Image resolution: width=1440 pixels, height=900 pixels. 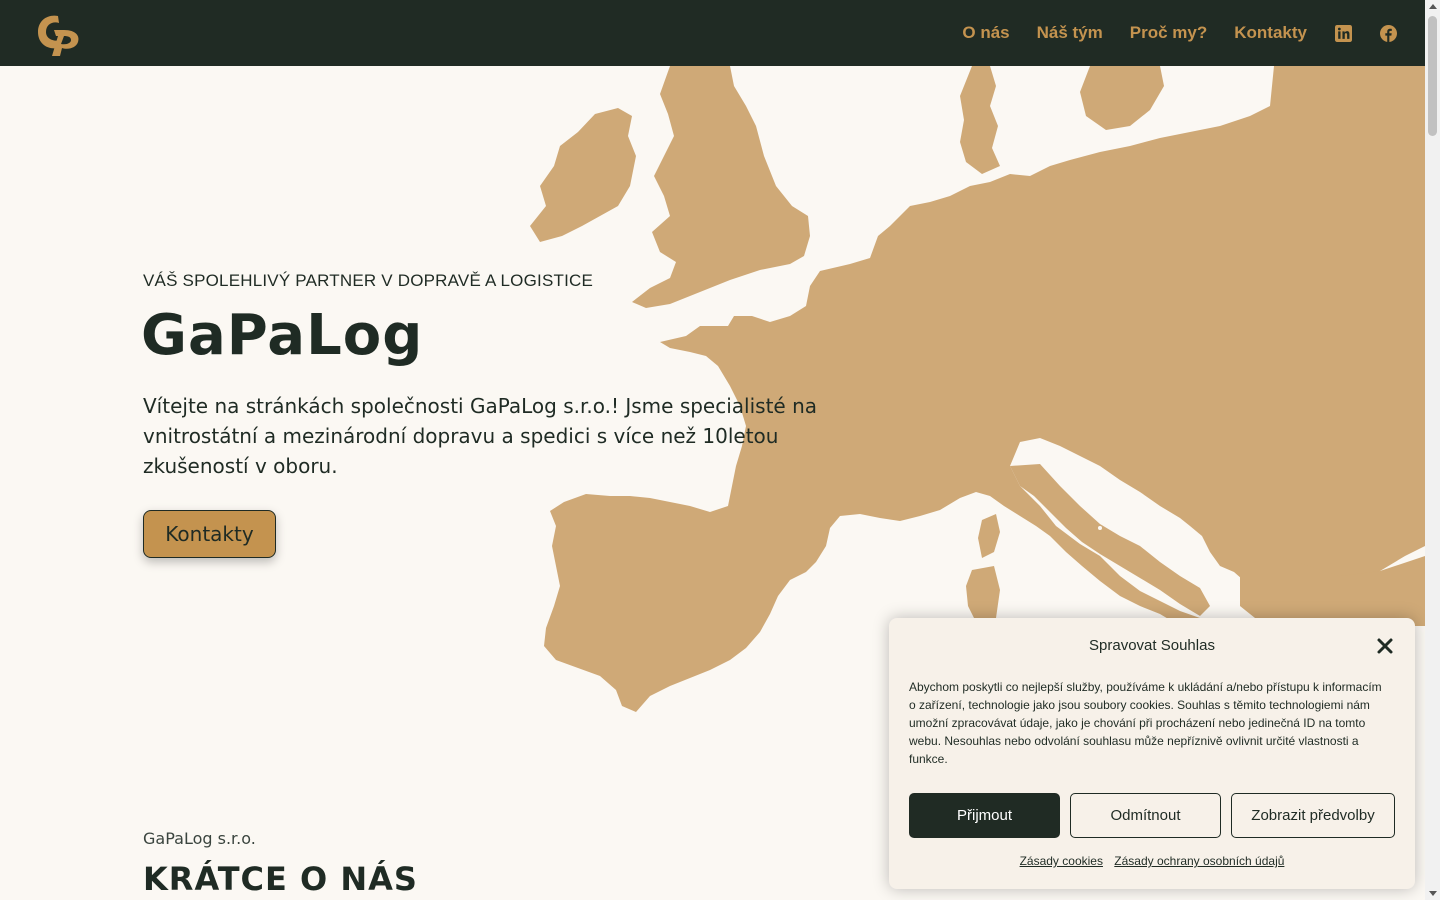 What do you see at coordinates (1433, 893) in the screenshot?
I see `scroll-down-arrow-icon` at bounding box center [1433, 893].